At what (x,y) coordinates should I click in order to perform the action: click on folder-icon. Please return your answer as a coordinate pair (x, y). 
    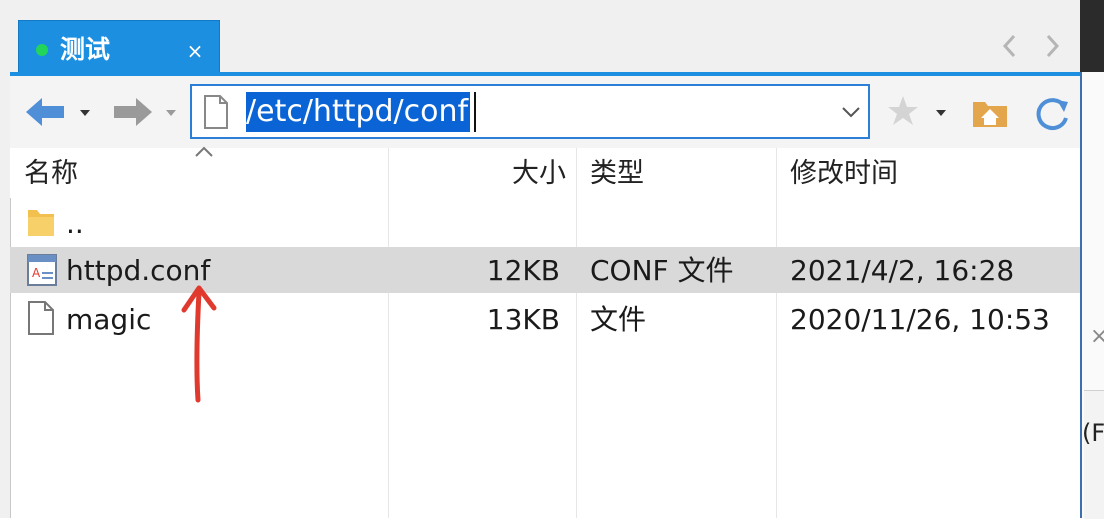
    Looking at the image, I should click on (41, 223).